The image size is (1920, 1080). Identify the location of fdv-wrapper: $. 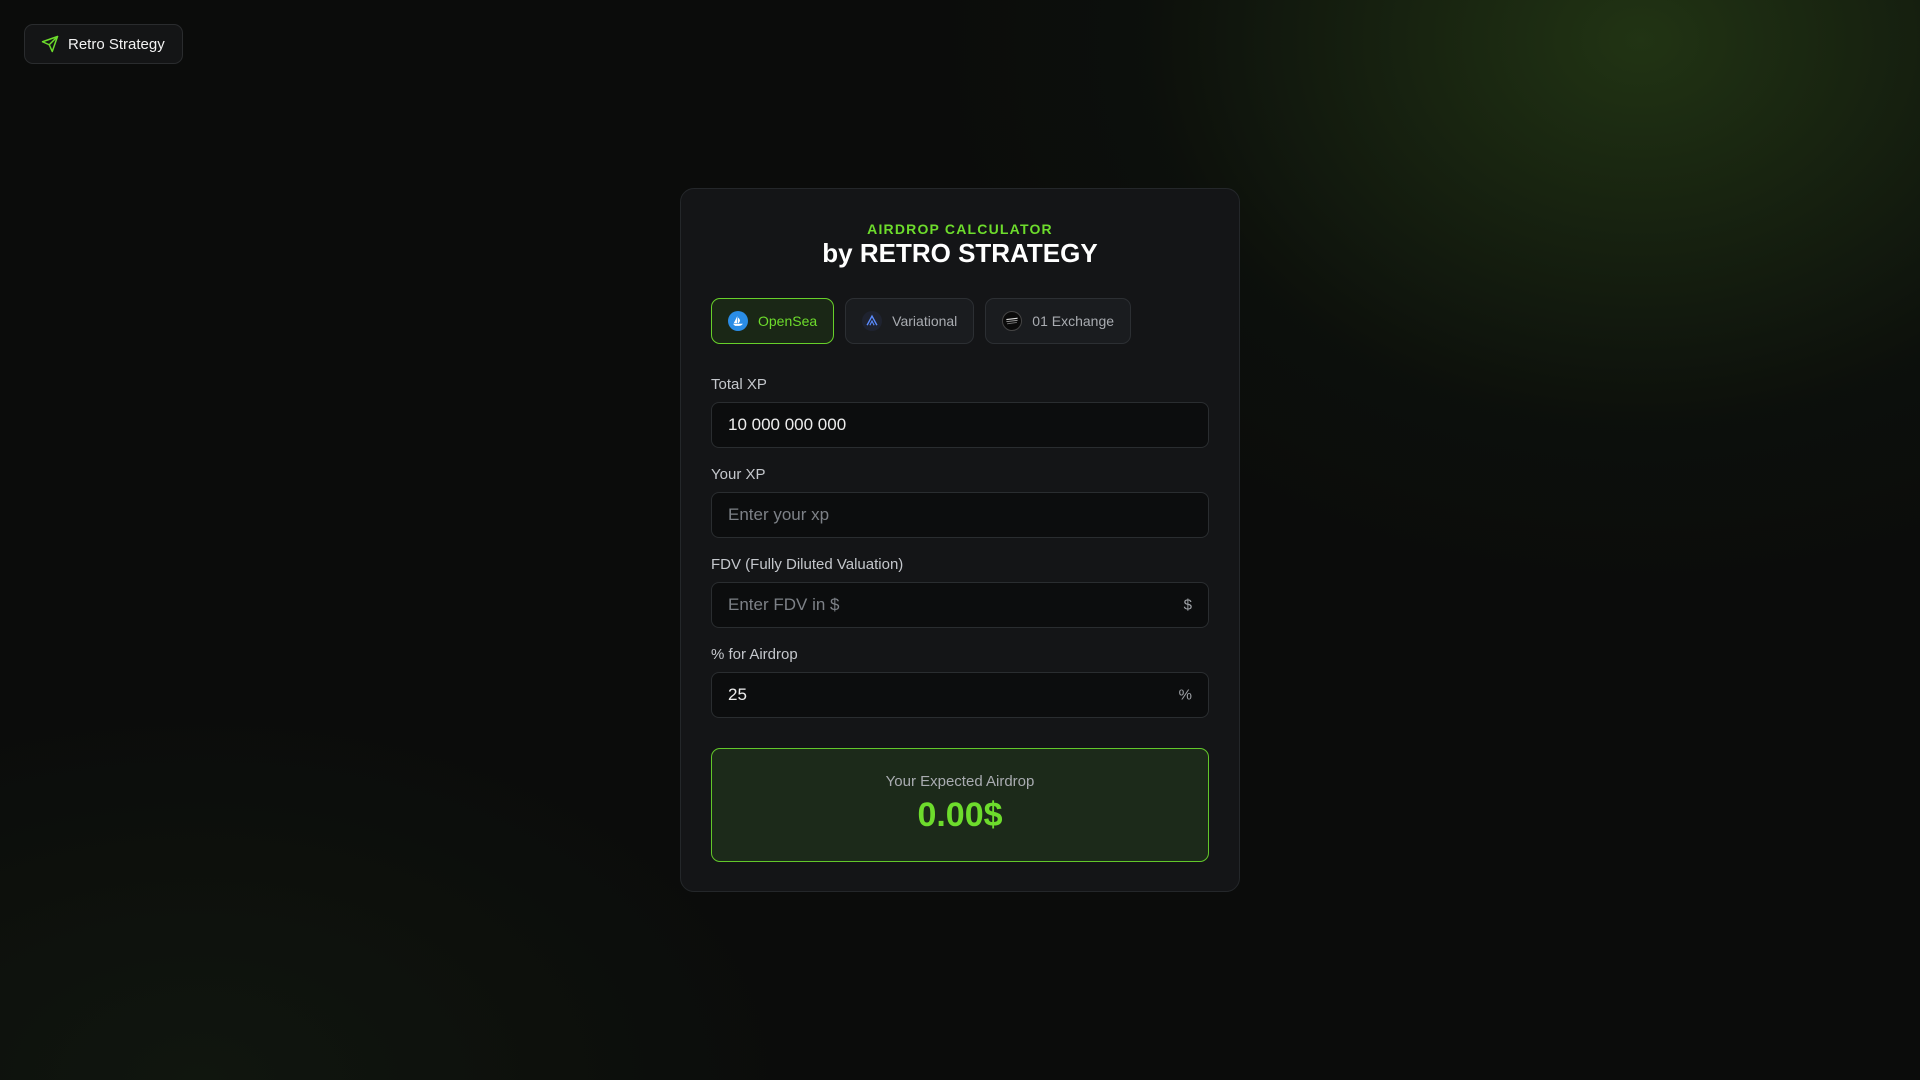
(960, 605).